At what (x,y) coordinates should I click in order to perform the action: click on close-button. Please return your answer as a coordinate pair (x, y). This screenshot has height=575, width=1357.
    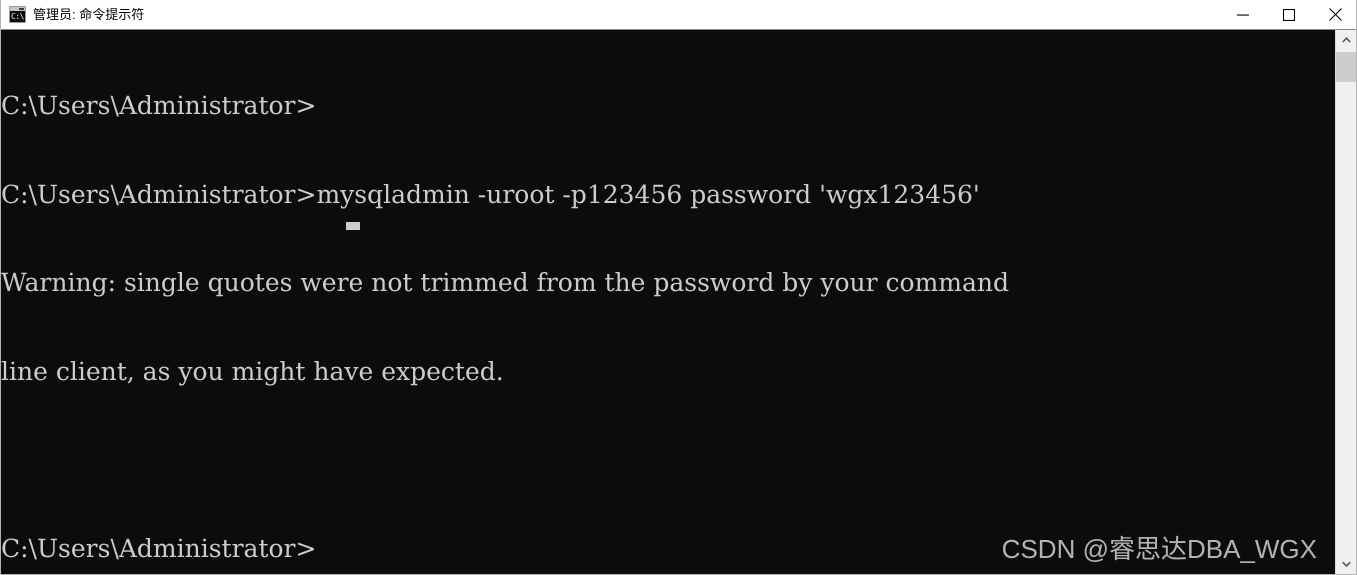
    Looking at the image, I should click on (1334, 14).